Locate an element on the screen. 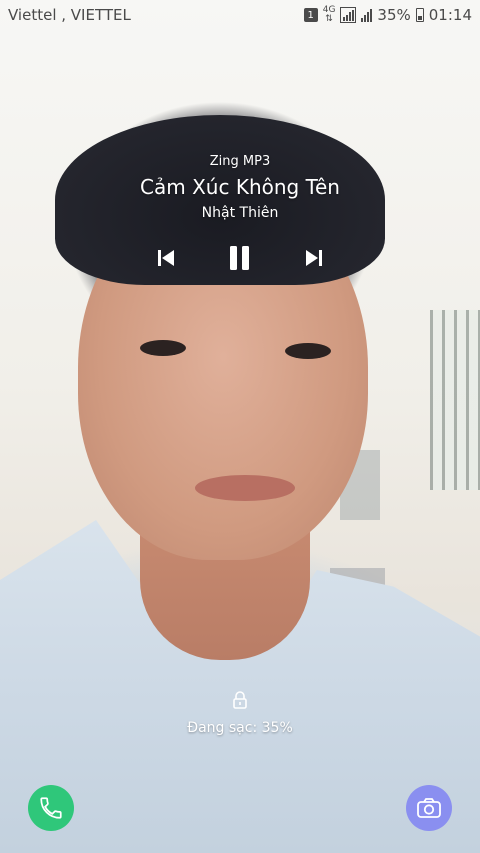 The width and height of the screenshot is (480, 853). pause-button is located at coordinates (240, 258).